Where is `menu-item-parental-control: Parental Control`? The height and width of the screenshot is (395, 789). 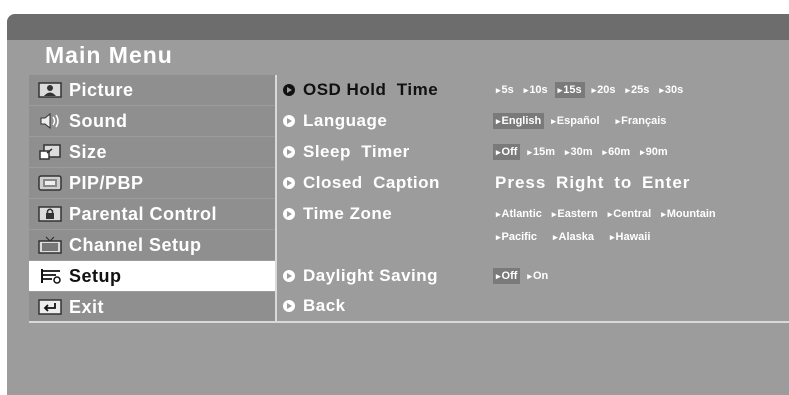 menu-item-parental-control: Parental Control is located at coordinates (152, 214).